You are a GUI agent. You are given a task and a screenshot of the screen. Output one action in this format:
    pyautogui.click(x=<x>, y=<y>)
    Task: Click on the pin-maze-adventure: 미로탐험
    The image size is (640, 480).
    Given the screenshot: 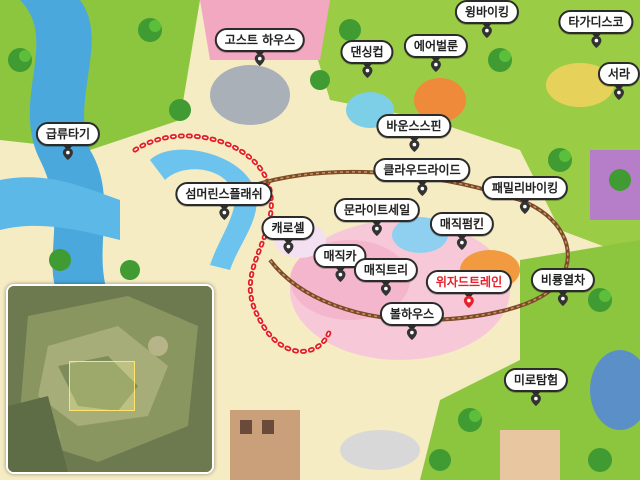 What is the action you would take?
    pyautogui.click(x=536, y=387)
    